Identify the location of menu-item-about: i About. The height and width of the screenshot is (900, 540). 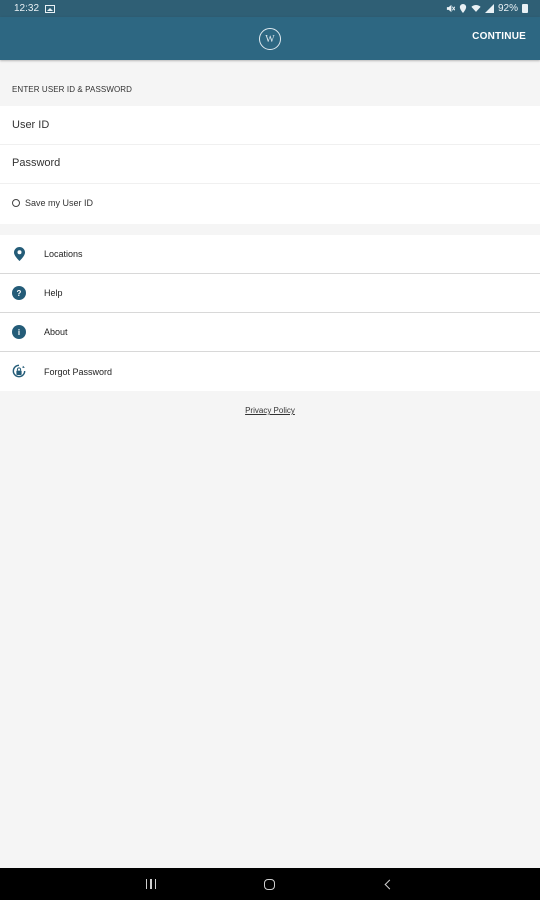
(270, 332).